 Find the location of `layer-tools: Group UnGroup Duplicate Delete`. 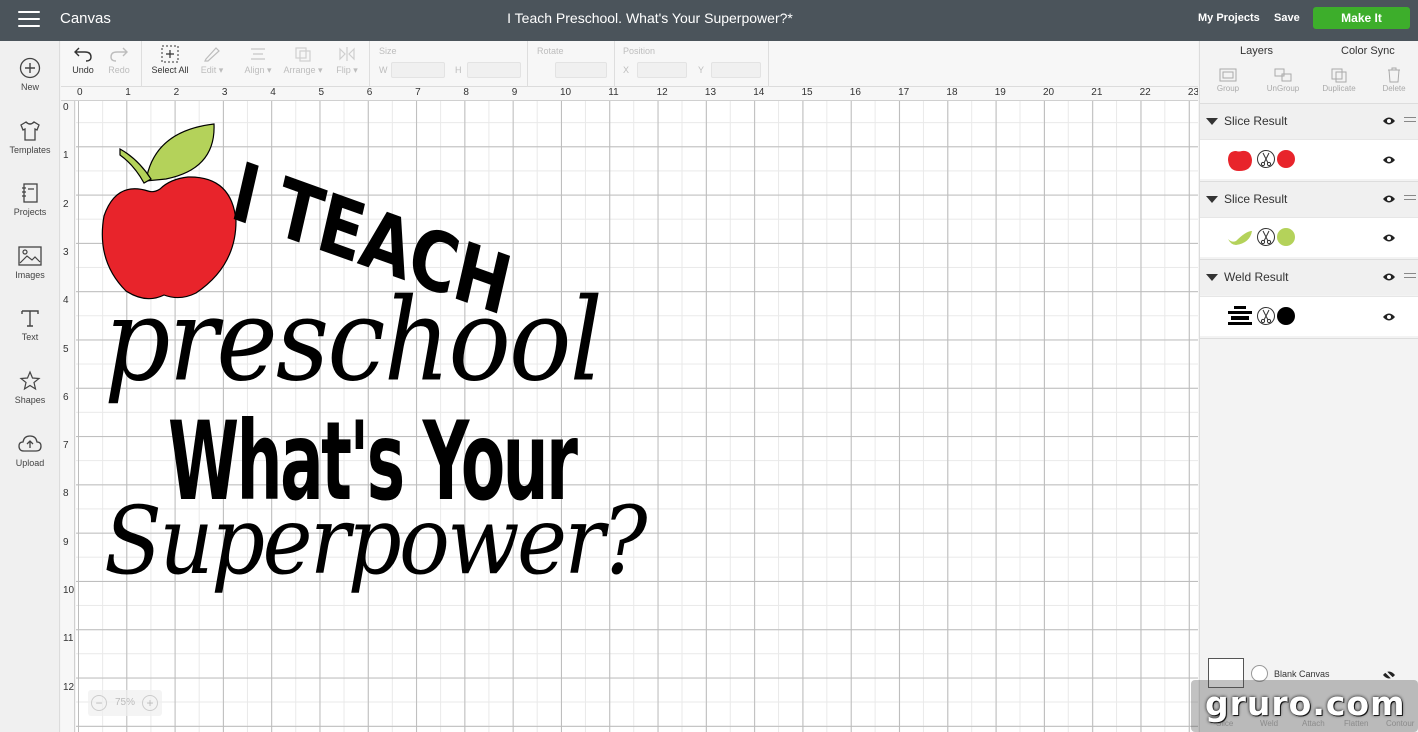

layer-tools: Group UnGroup Duplicate Delete is located at coordinates (1309, 83).